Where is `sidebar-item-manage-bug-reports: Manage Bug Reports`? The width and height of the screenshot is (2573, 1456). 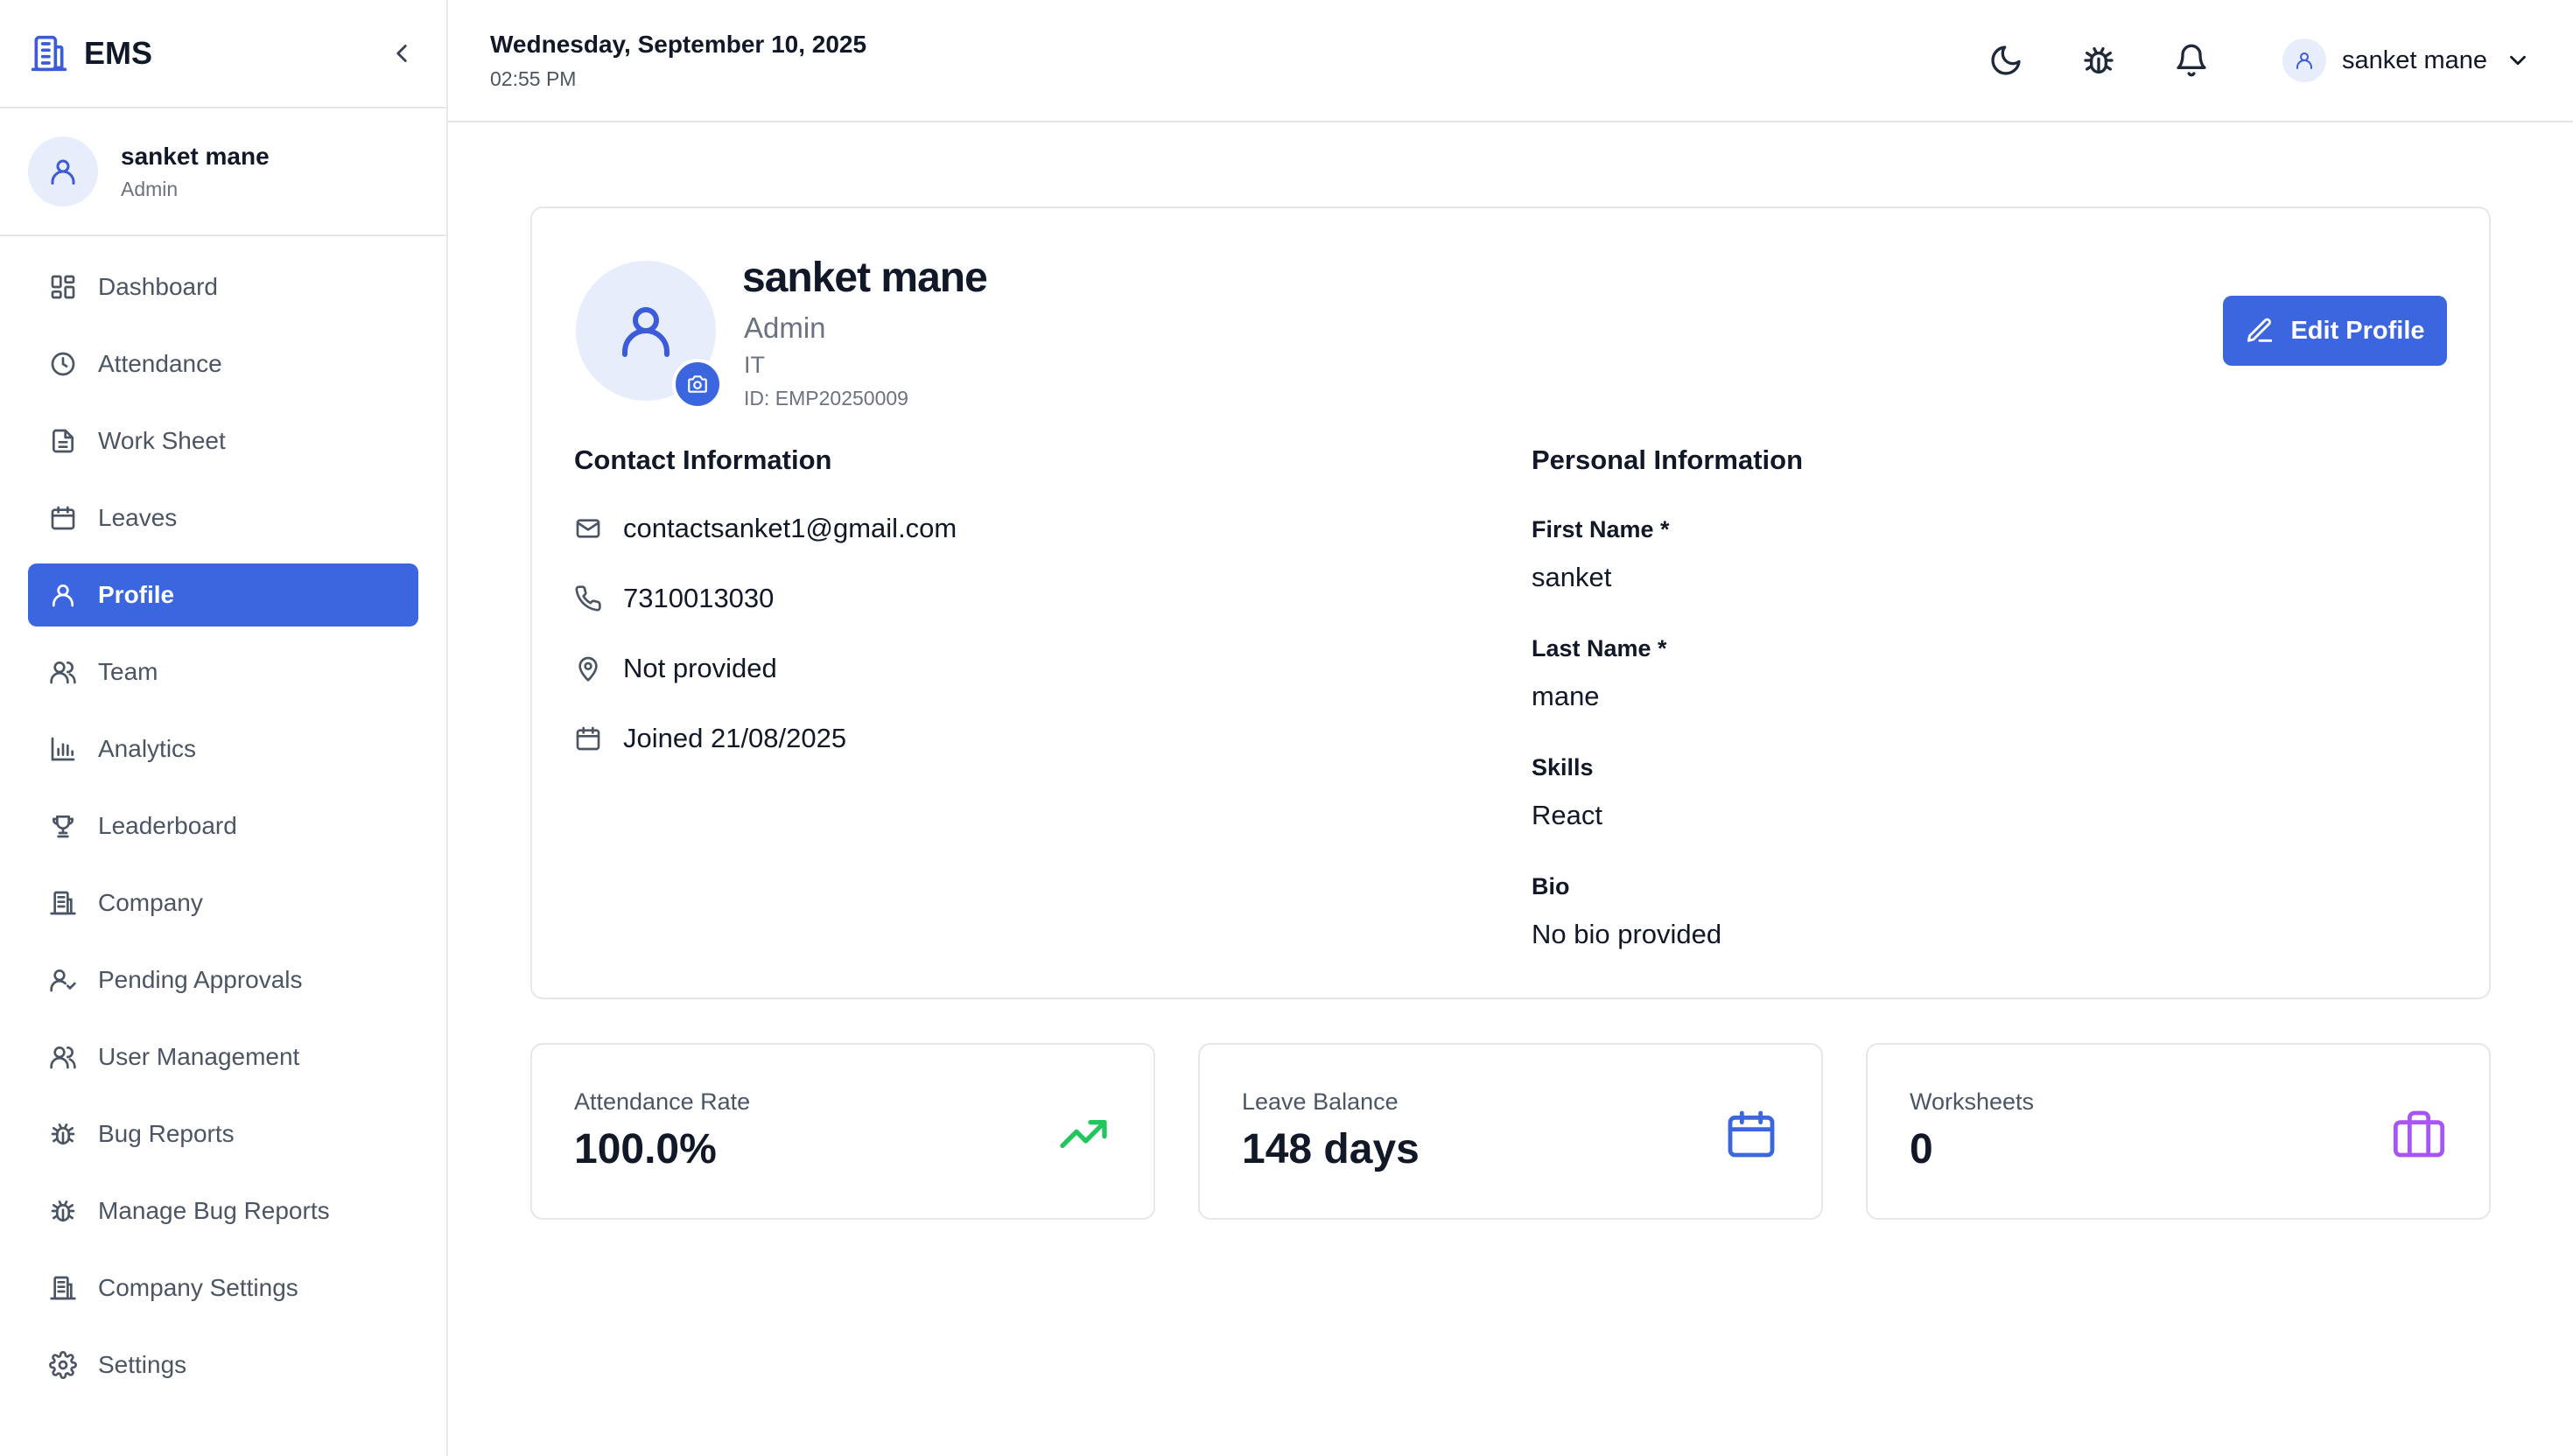 sidebar-item-manage-bug-reports: Manage Bug Reports is located at coordinates (223, 1211).